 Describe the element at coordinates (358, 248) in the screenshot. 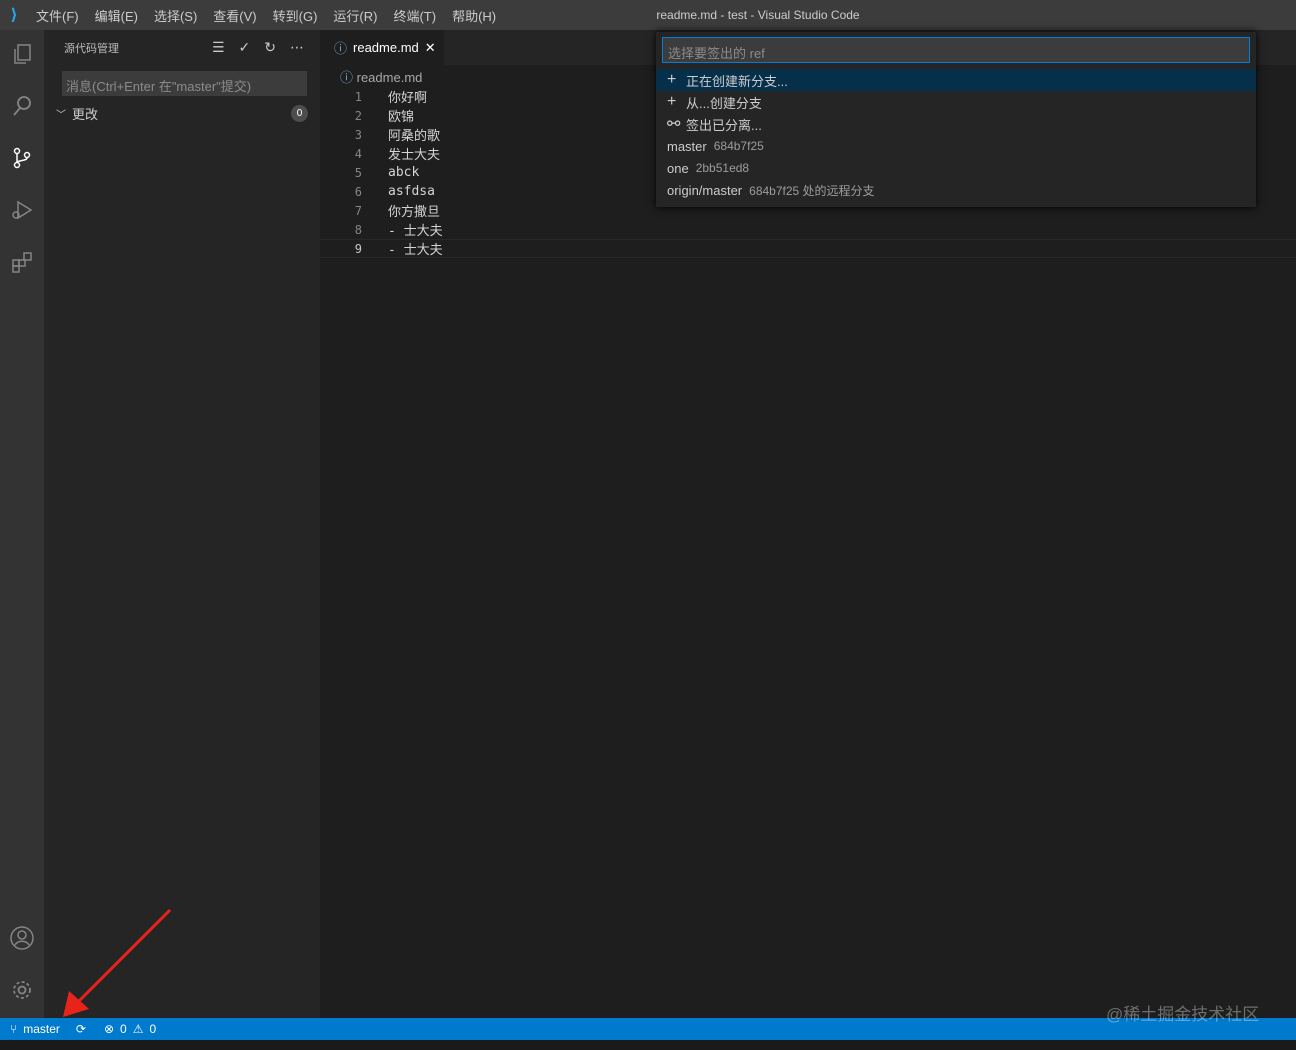

I see `line-number: 9` at that location.